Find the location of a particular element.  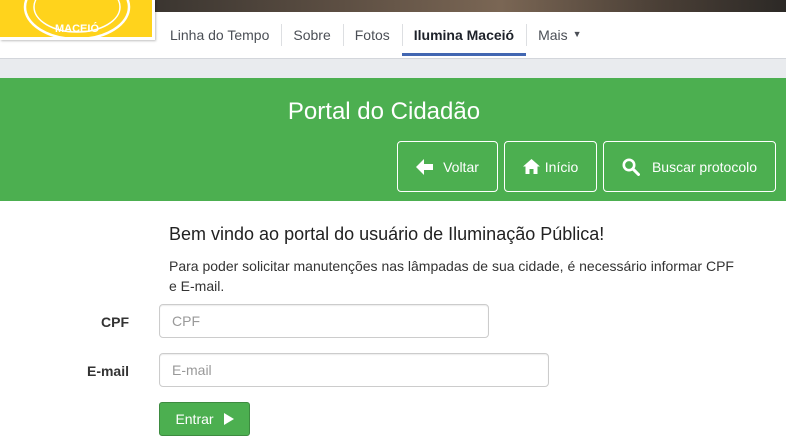

portal-nav: Voltar Início Buscar protocolo is located at coordinates (586, 166).